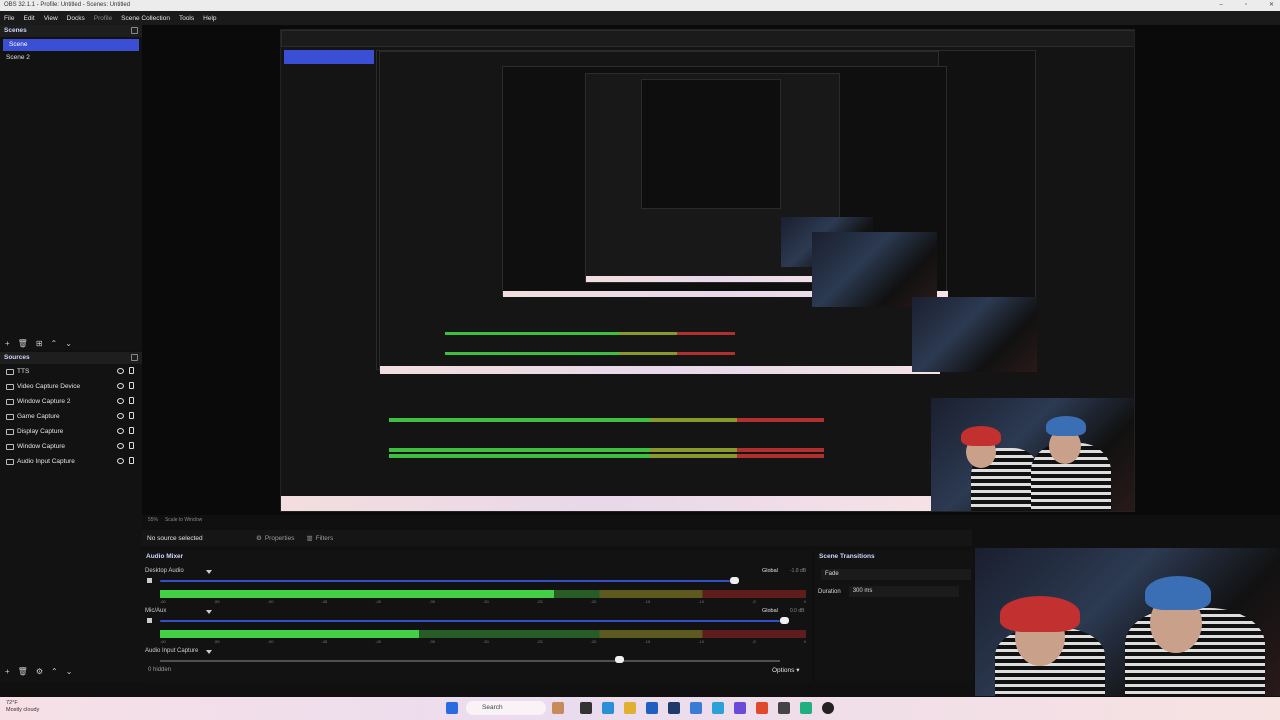 The width and height of the screenshot is (1280, 720). I want to click on search-box: Search, so click(506, 708).